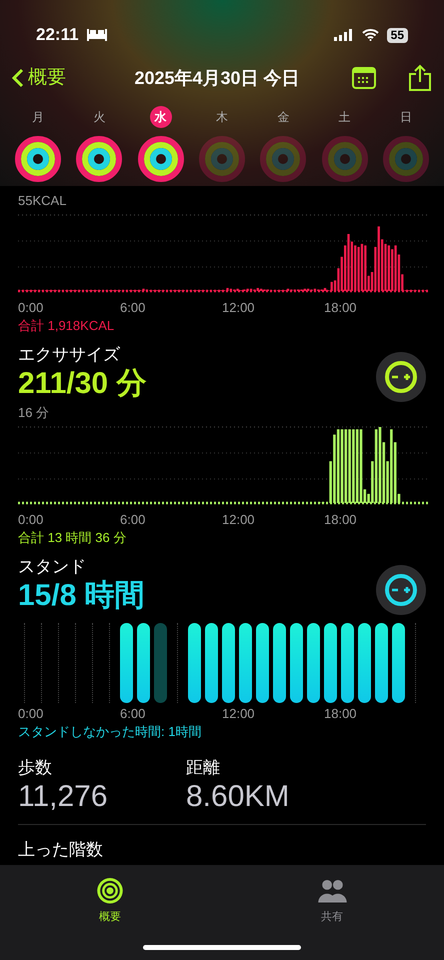 The width and height of the screenshot is (444, 960). I want to click on chart-max-label: 16 分, so click(34, 413).